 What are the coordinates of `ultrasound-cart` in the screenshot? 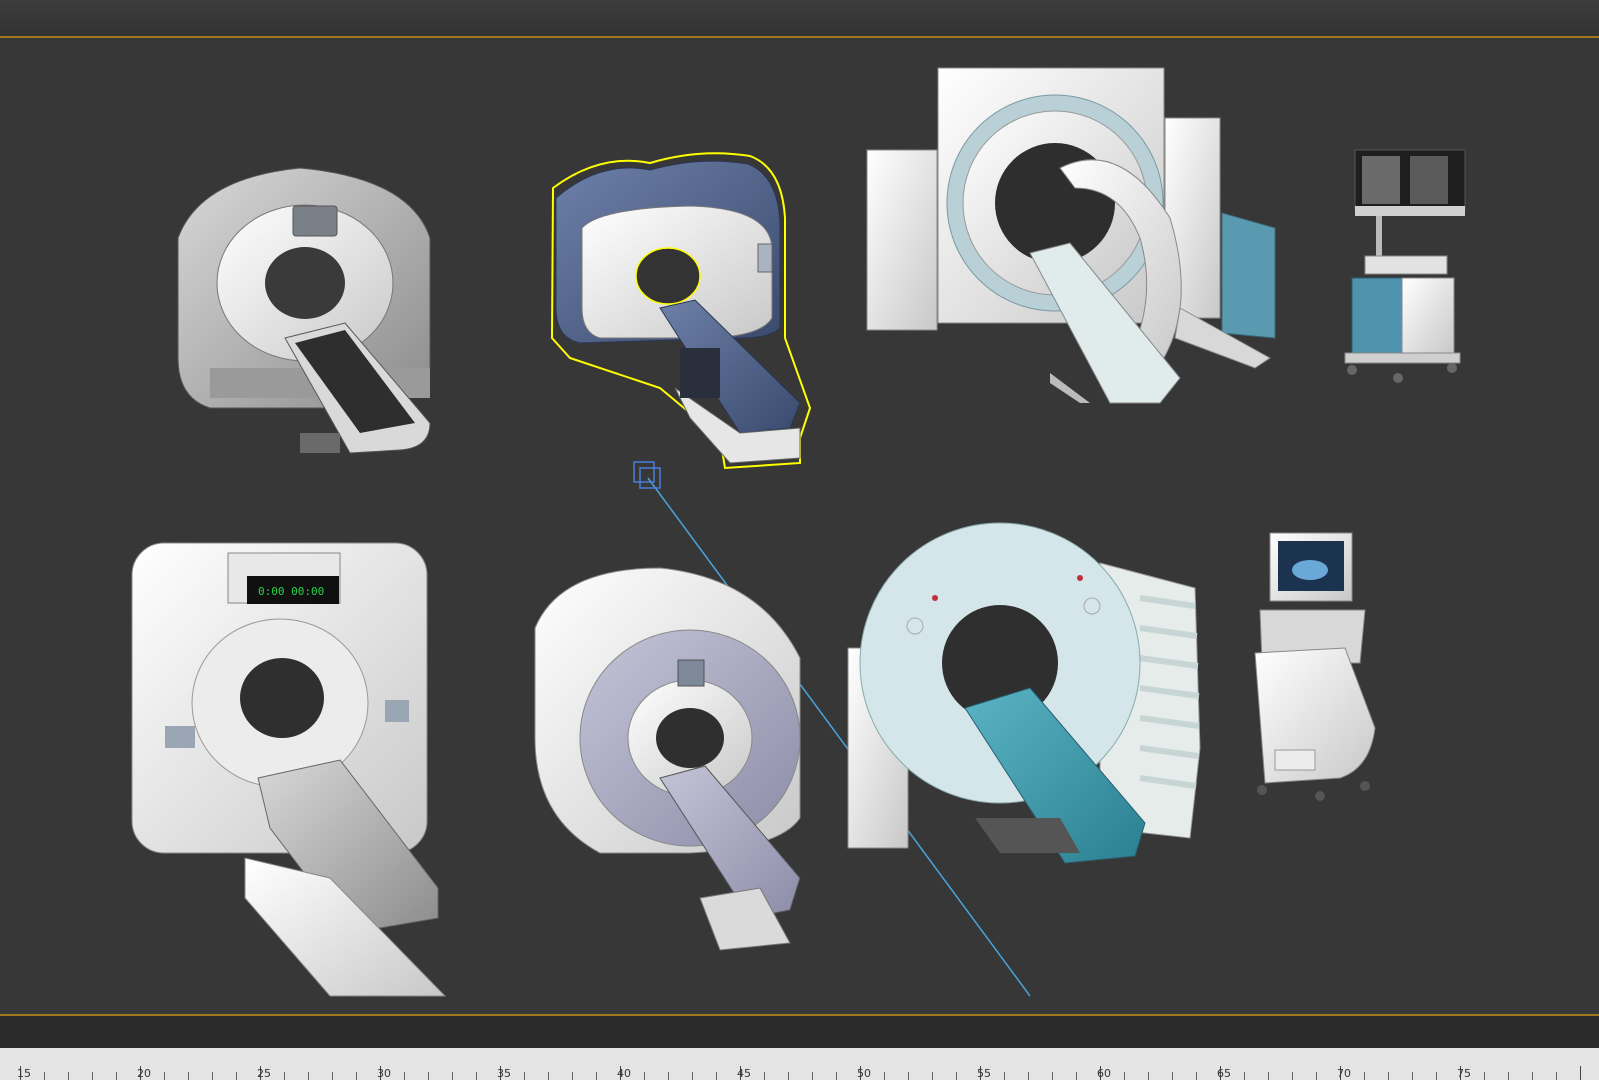 It's located at (1315, 666).